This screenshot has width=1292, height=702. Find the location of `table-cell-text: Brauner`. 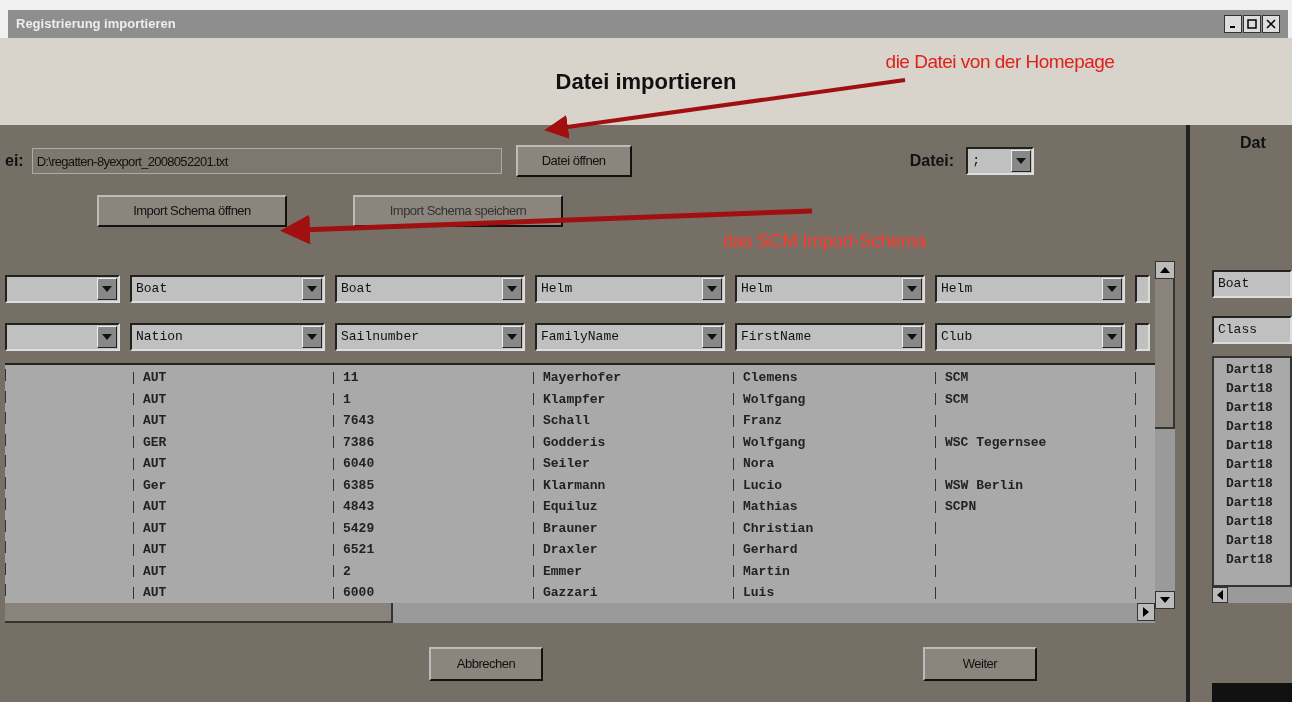

table-cell-text: Brauner is located at coordinates (570, 528).